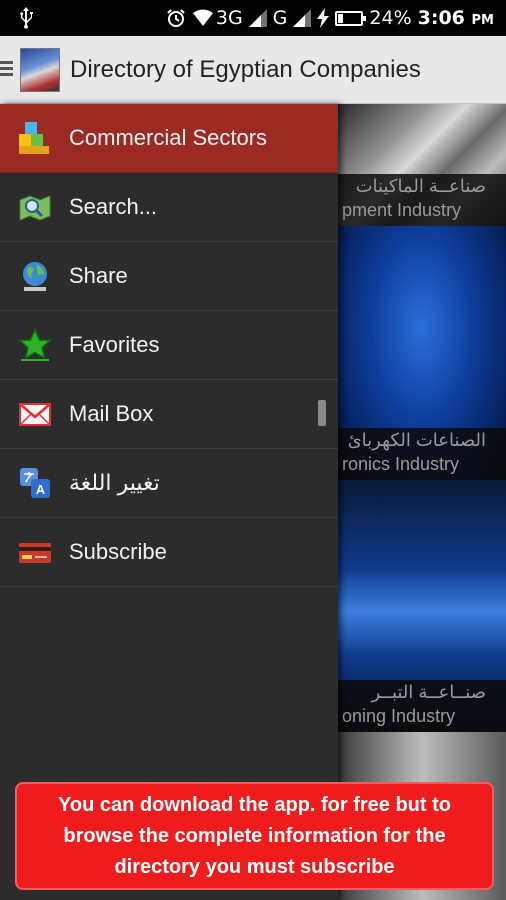 The image size is (506, 900). I want to click on clock-time: 3:06, so click(441, 18).